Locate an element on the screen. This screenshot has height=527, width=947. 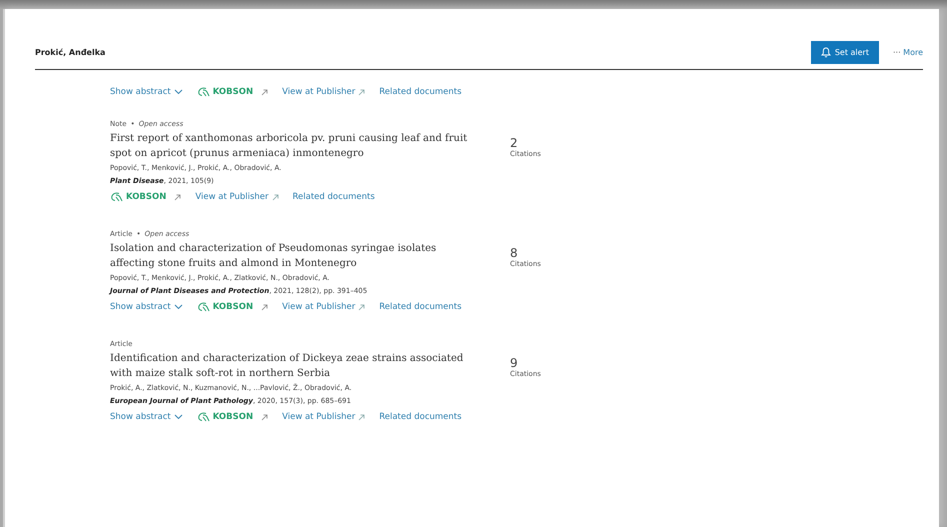
more-button: ··· More is located at coordinates (907, 52).